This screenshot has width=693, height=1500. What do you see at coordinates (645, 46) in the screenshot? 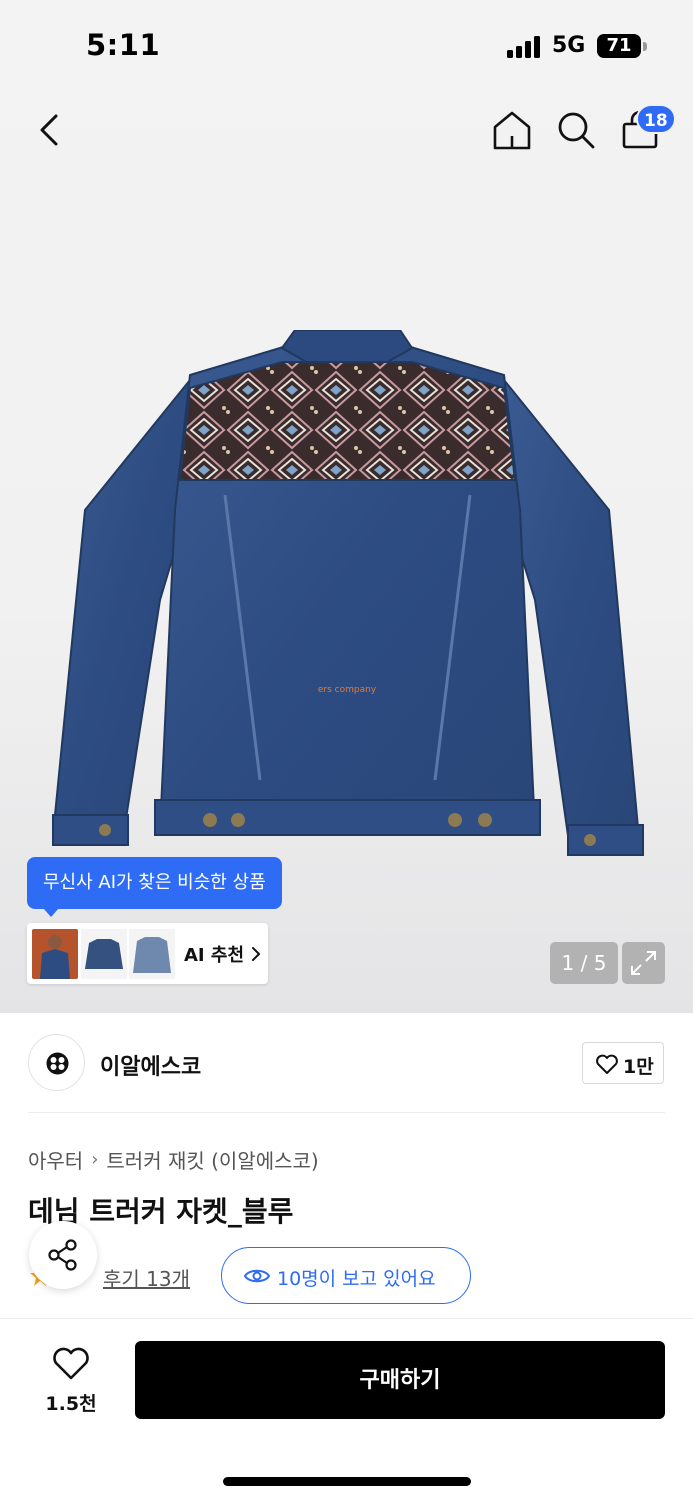
I see `battery-cap` at bounding box center [645, 46].